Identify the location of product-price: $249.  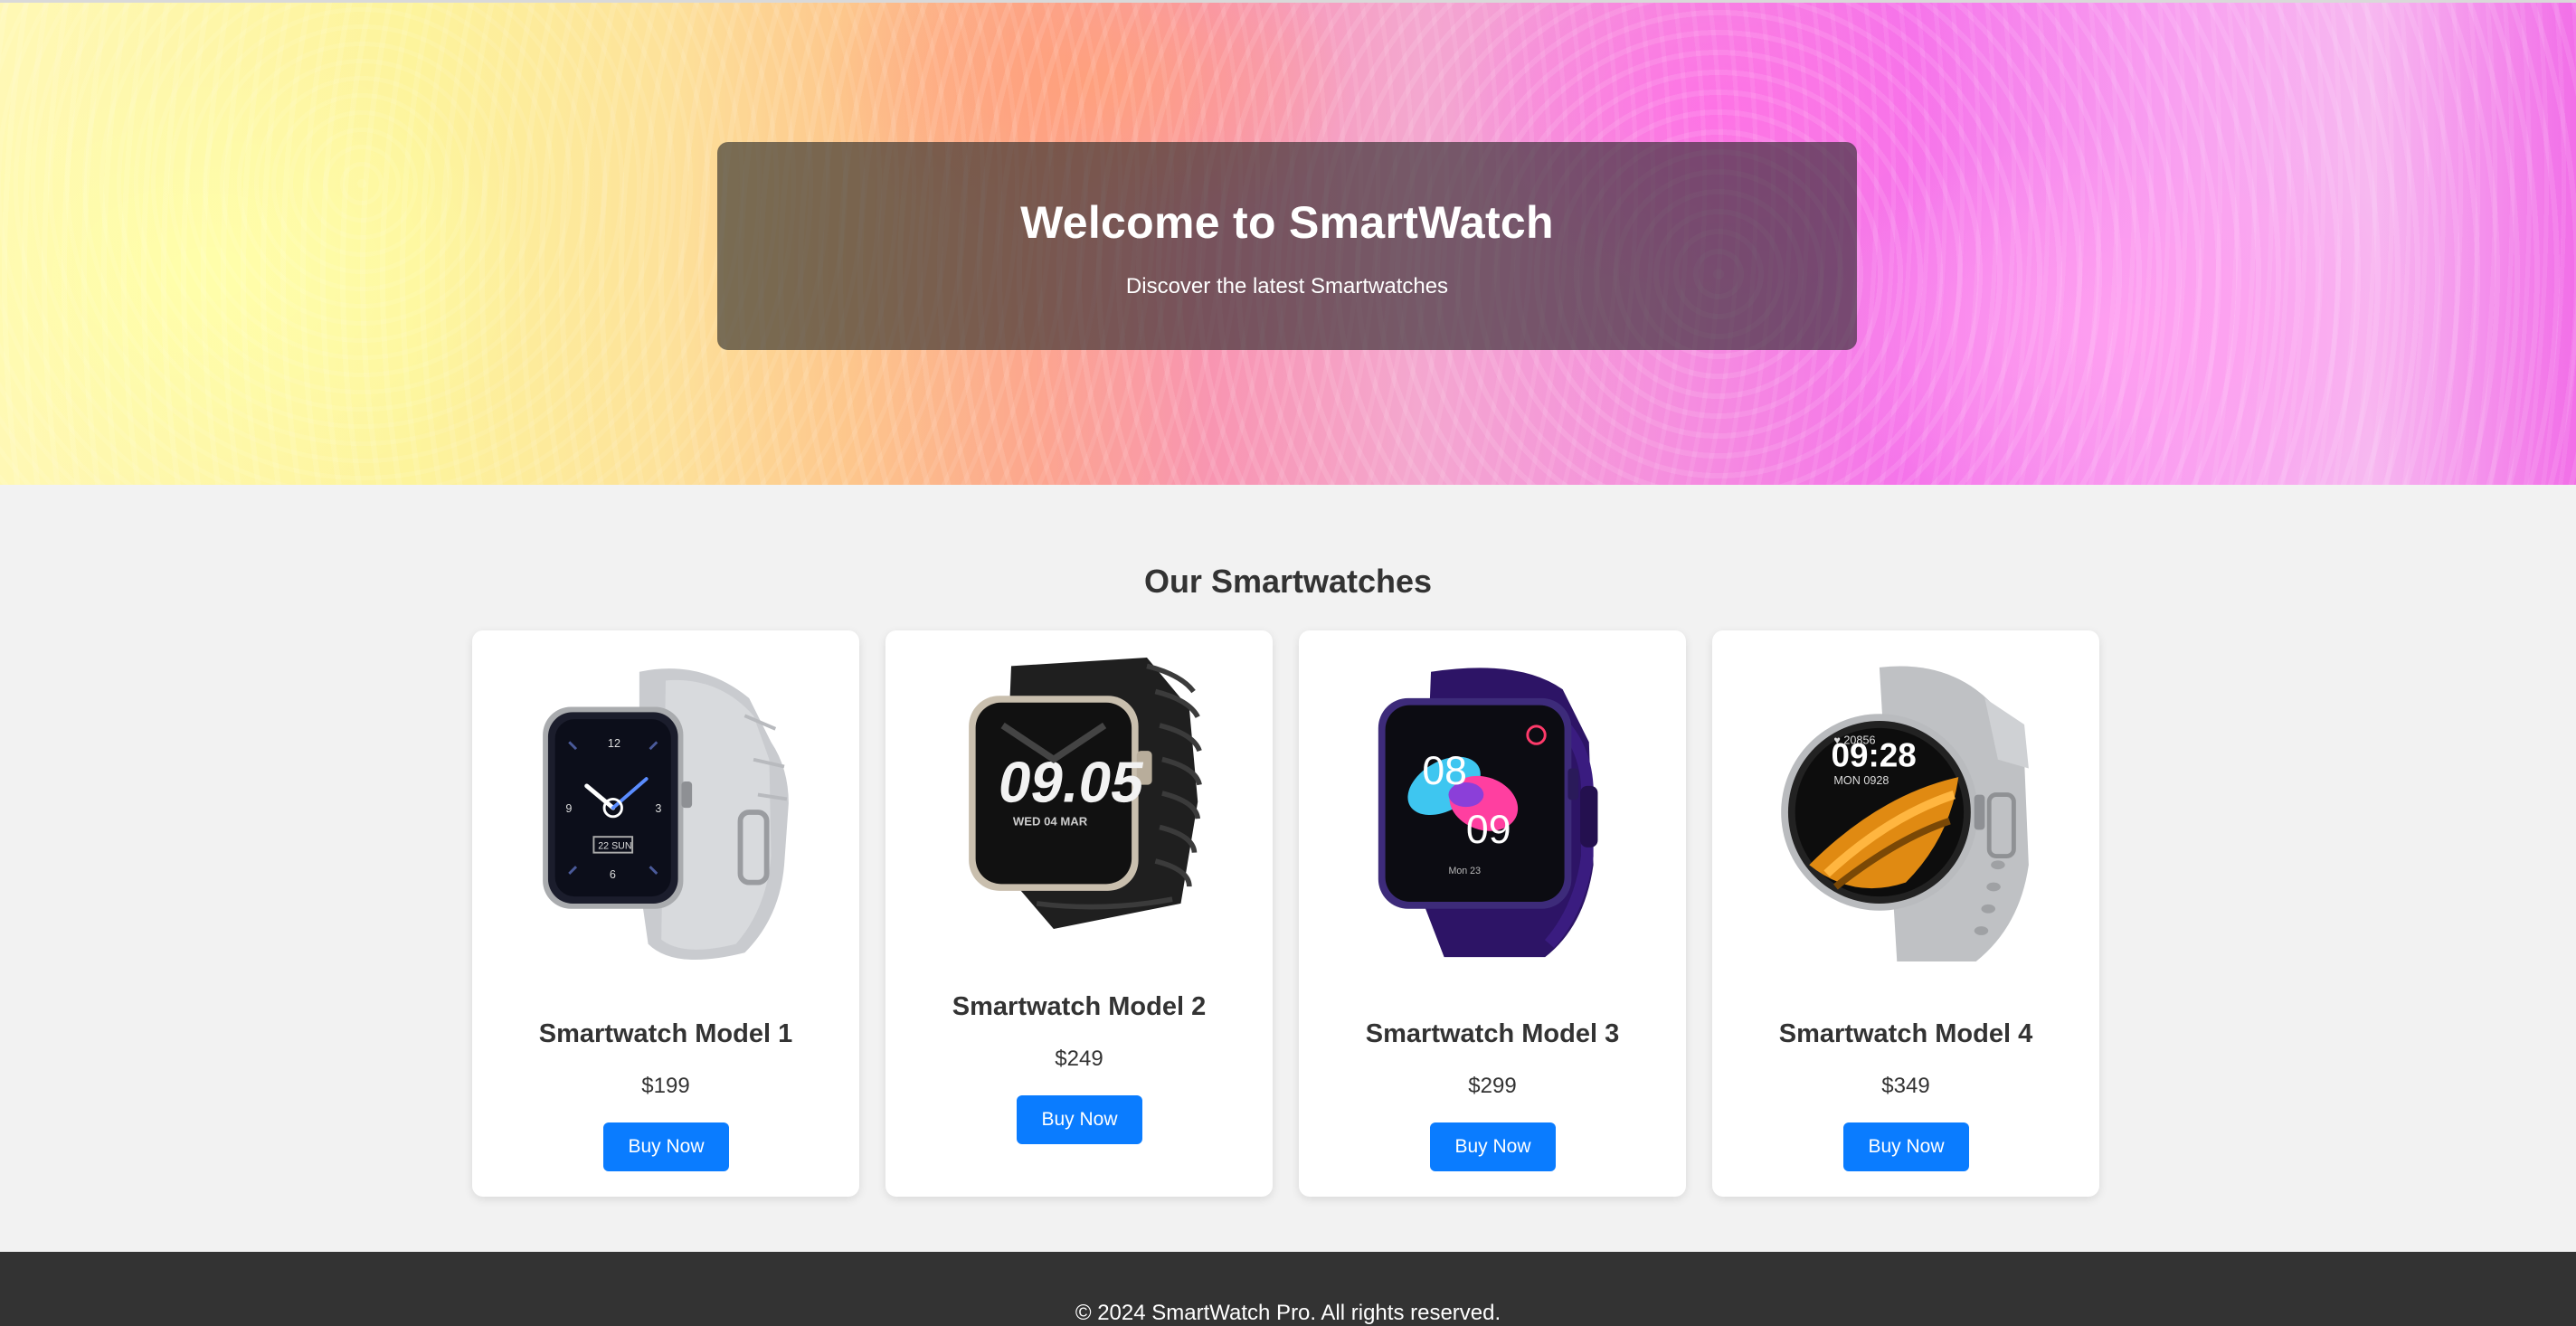
(1079, 1059).